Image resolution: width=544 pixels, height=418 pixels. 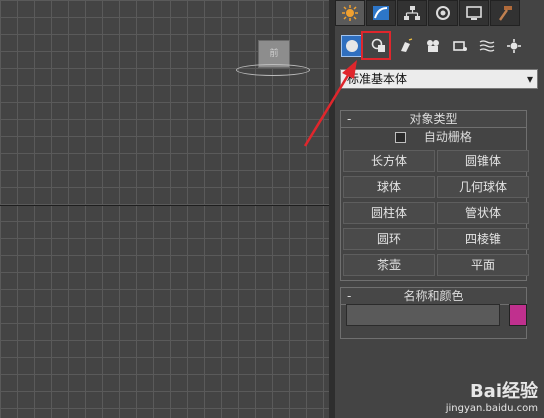 I want to click on create-icon, so click(x=350, y=13).